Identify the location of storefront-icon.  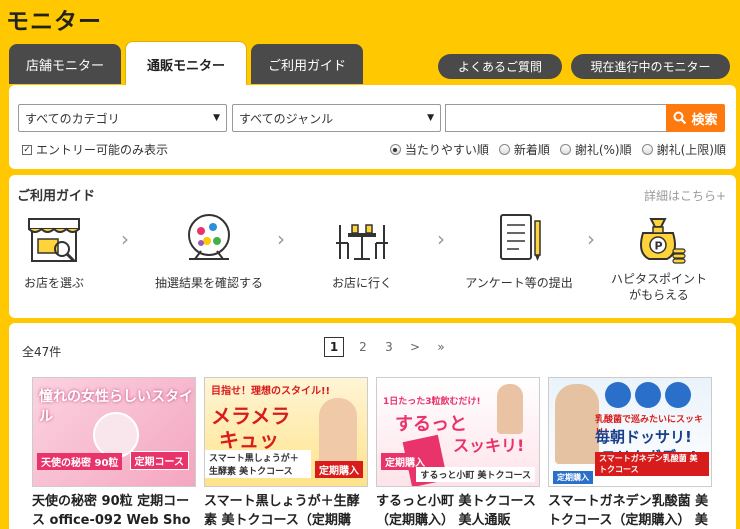
(54, 240).